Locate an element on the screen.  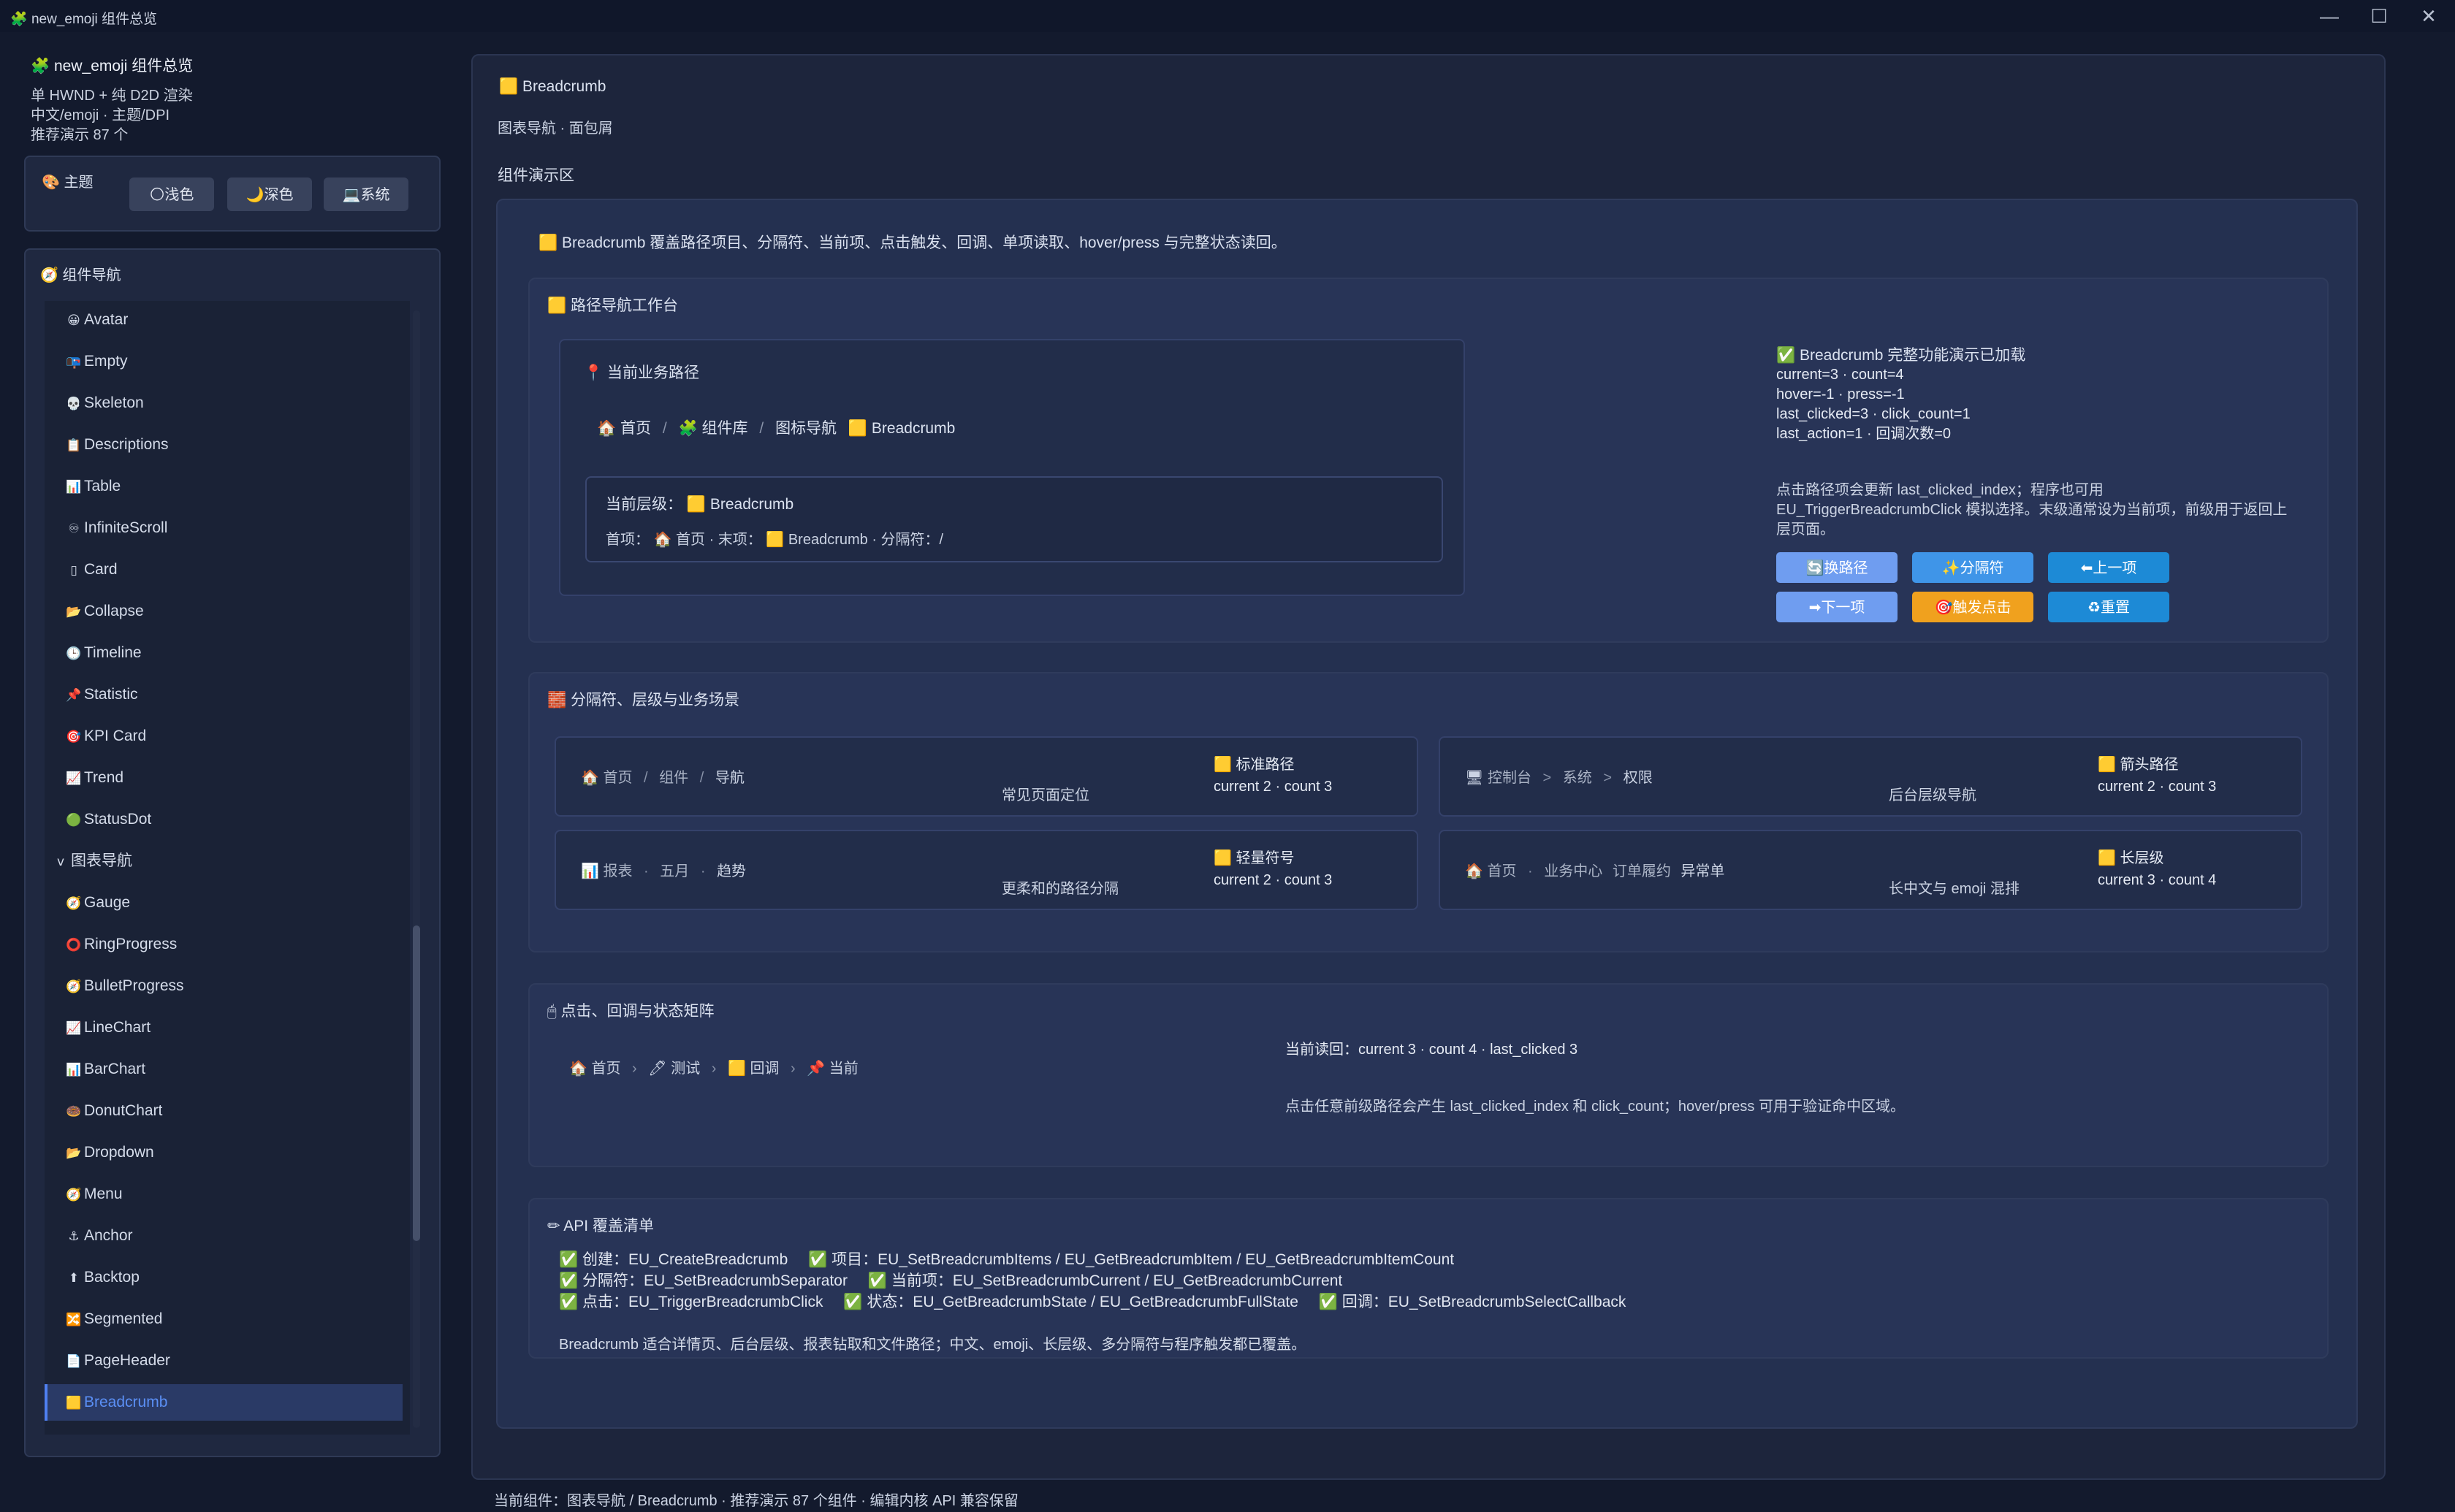
crumb-current: 当前 is located at coordinates (844, 1069).